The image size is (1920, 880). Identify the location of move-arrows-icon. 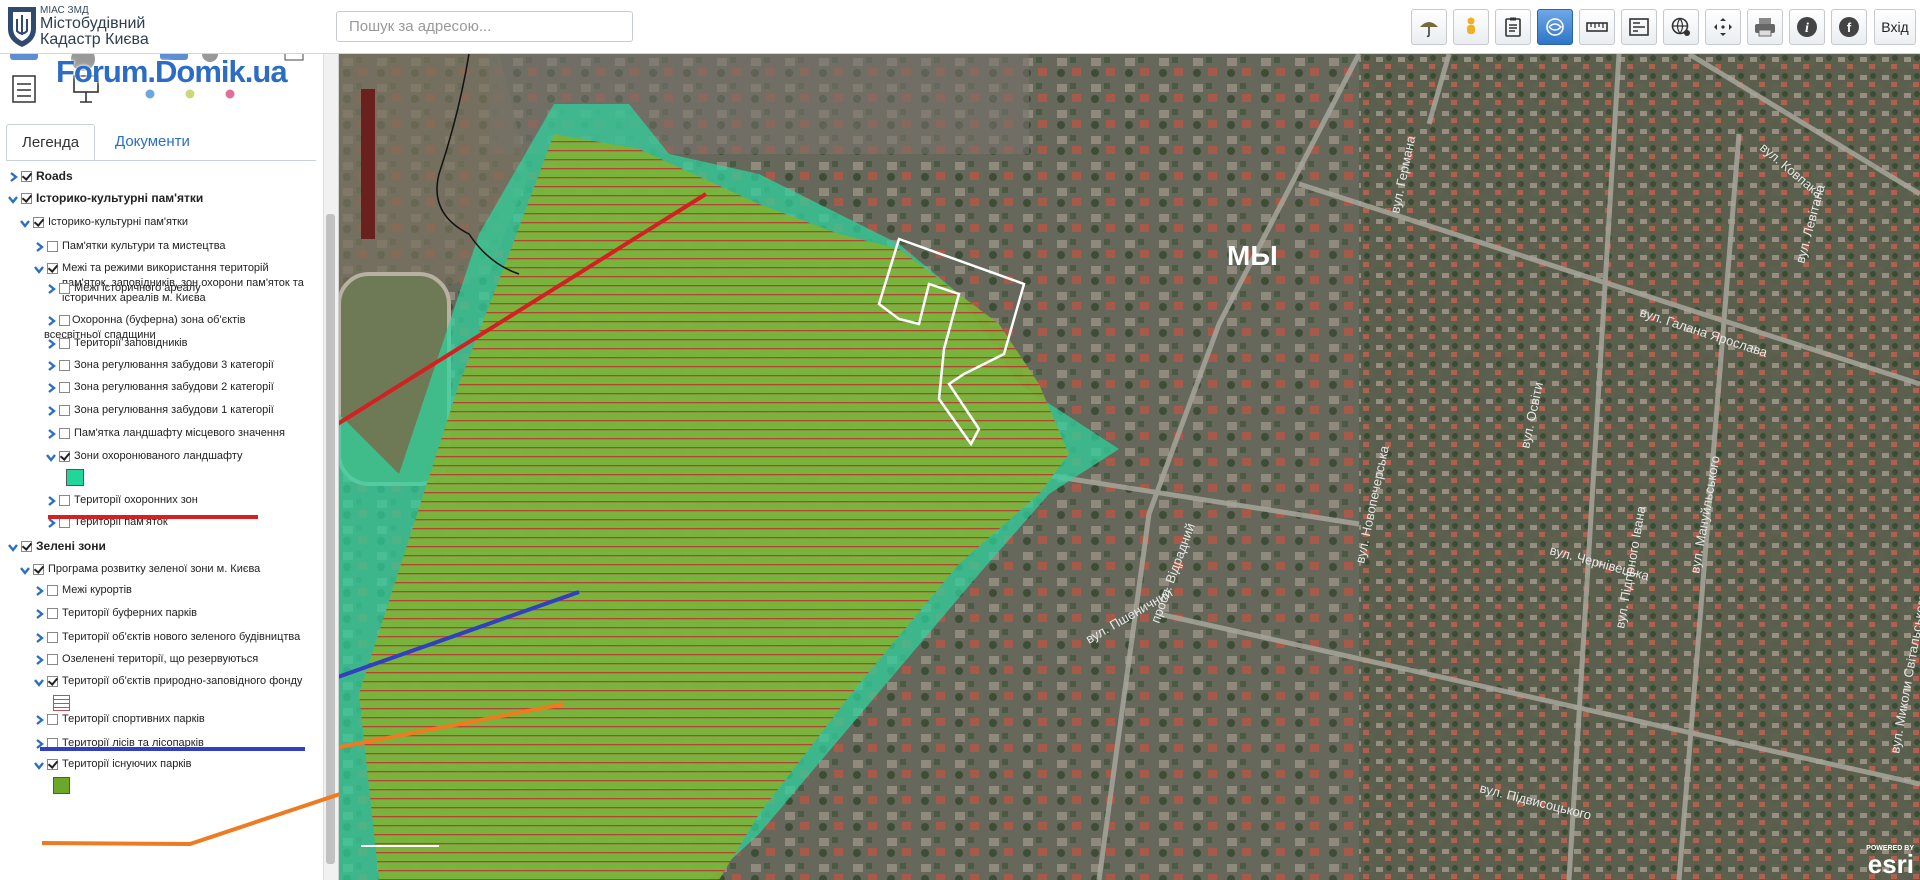
(1723, 27).